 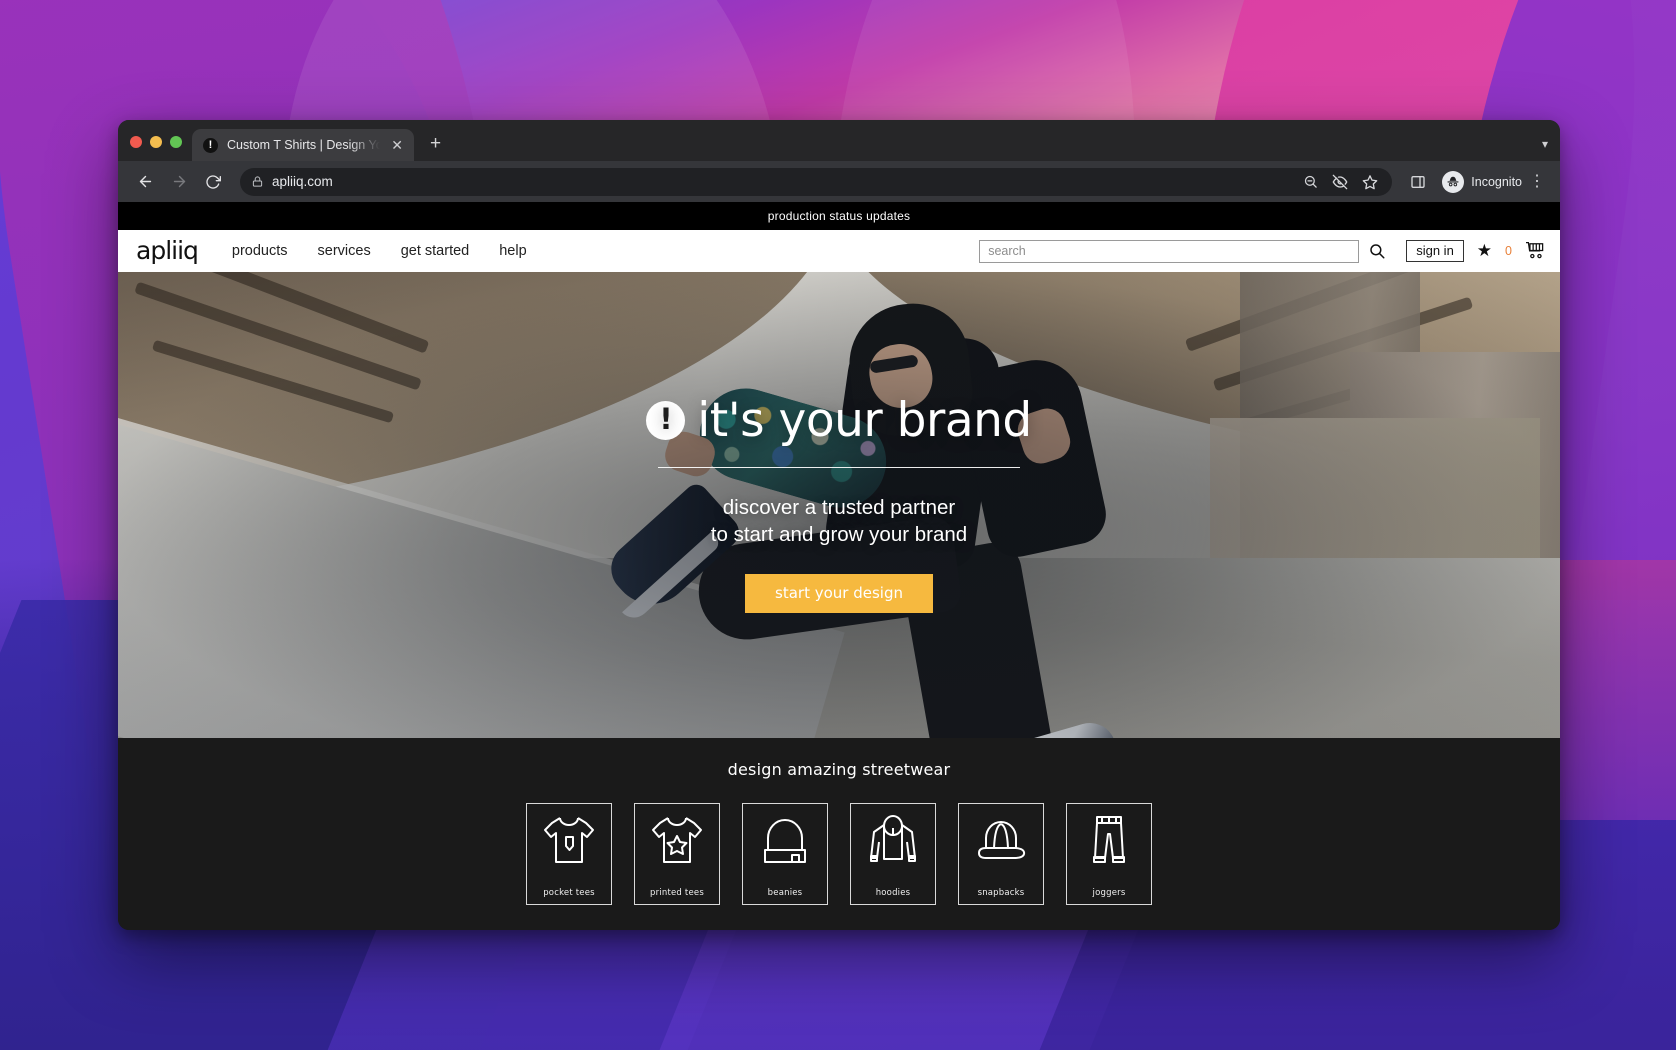 I want to click on profile-label: Incognito, so click(x=1496, y=181).